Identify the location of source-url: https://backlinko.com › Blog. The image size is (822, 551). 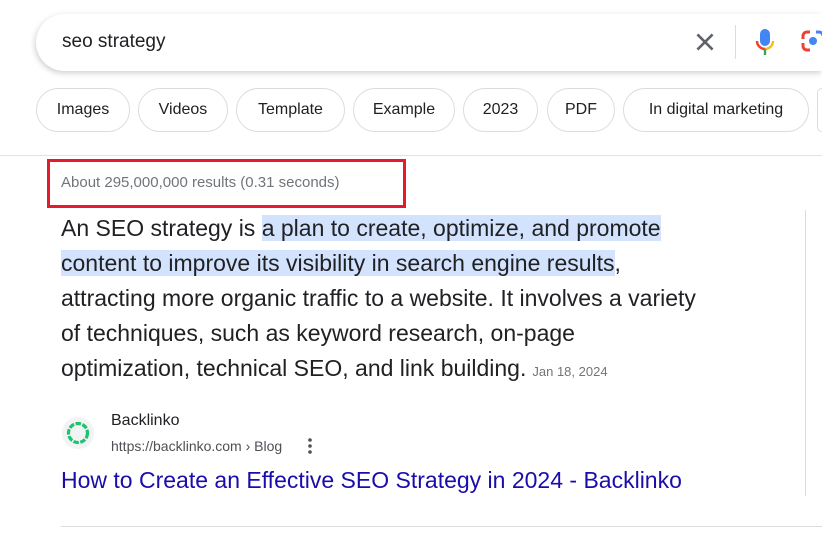
(196, 446).